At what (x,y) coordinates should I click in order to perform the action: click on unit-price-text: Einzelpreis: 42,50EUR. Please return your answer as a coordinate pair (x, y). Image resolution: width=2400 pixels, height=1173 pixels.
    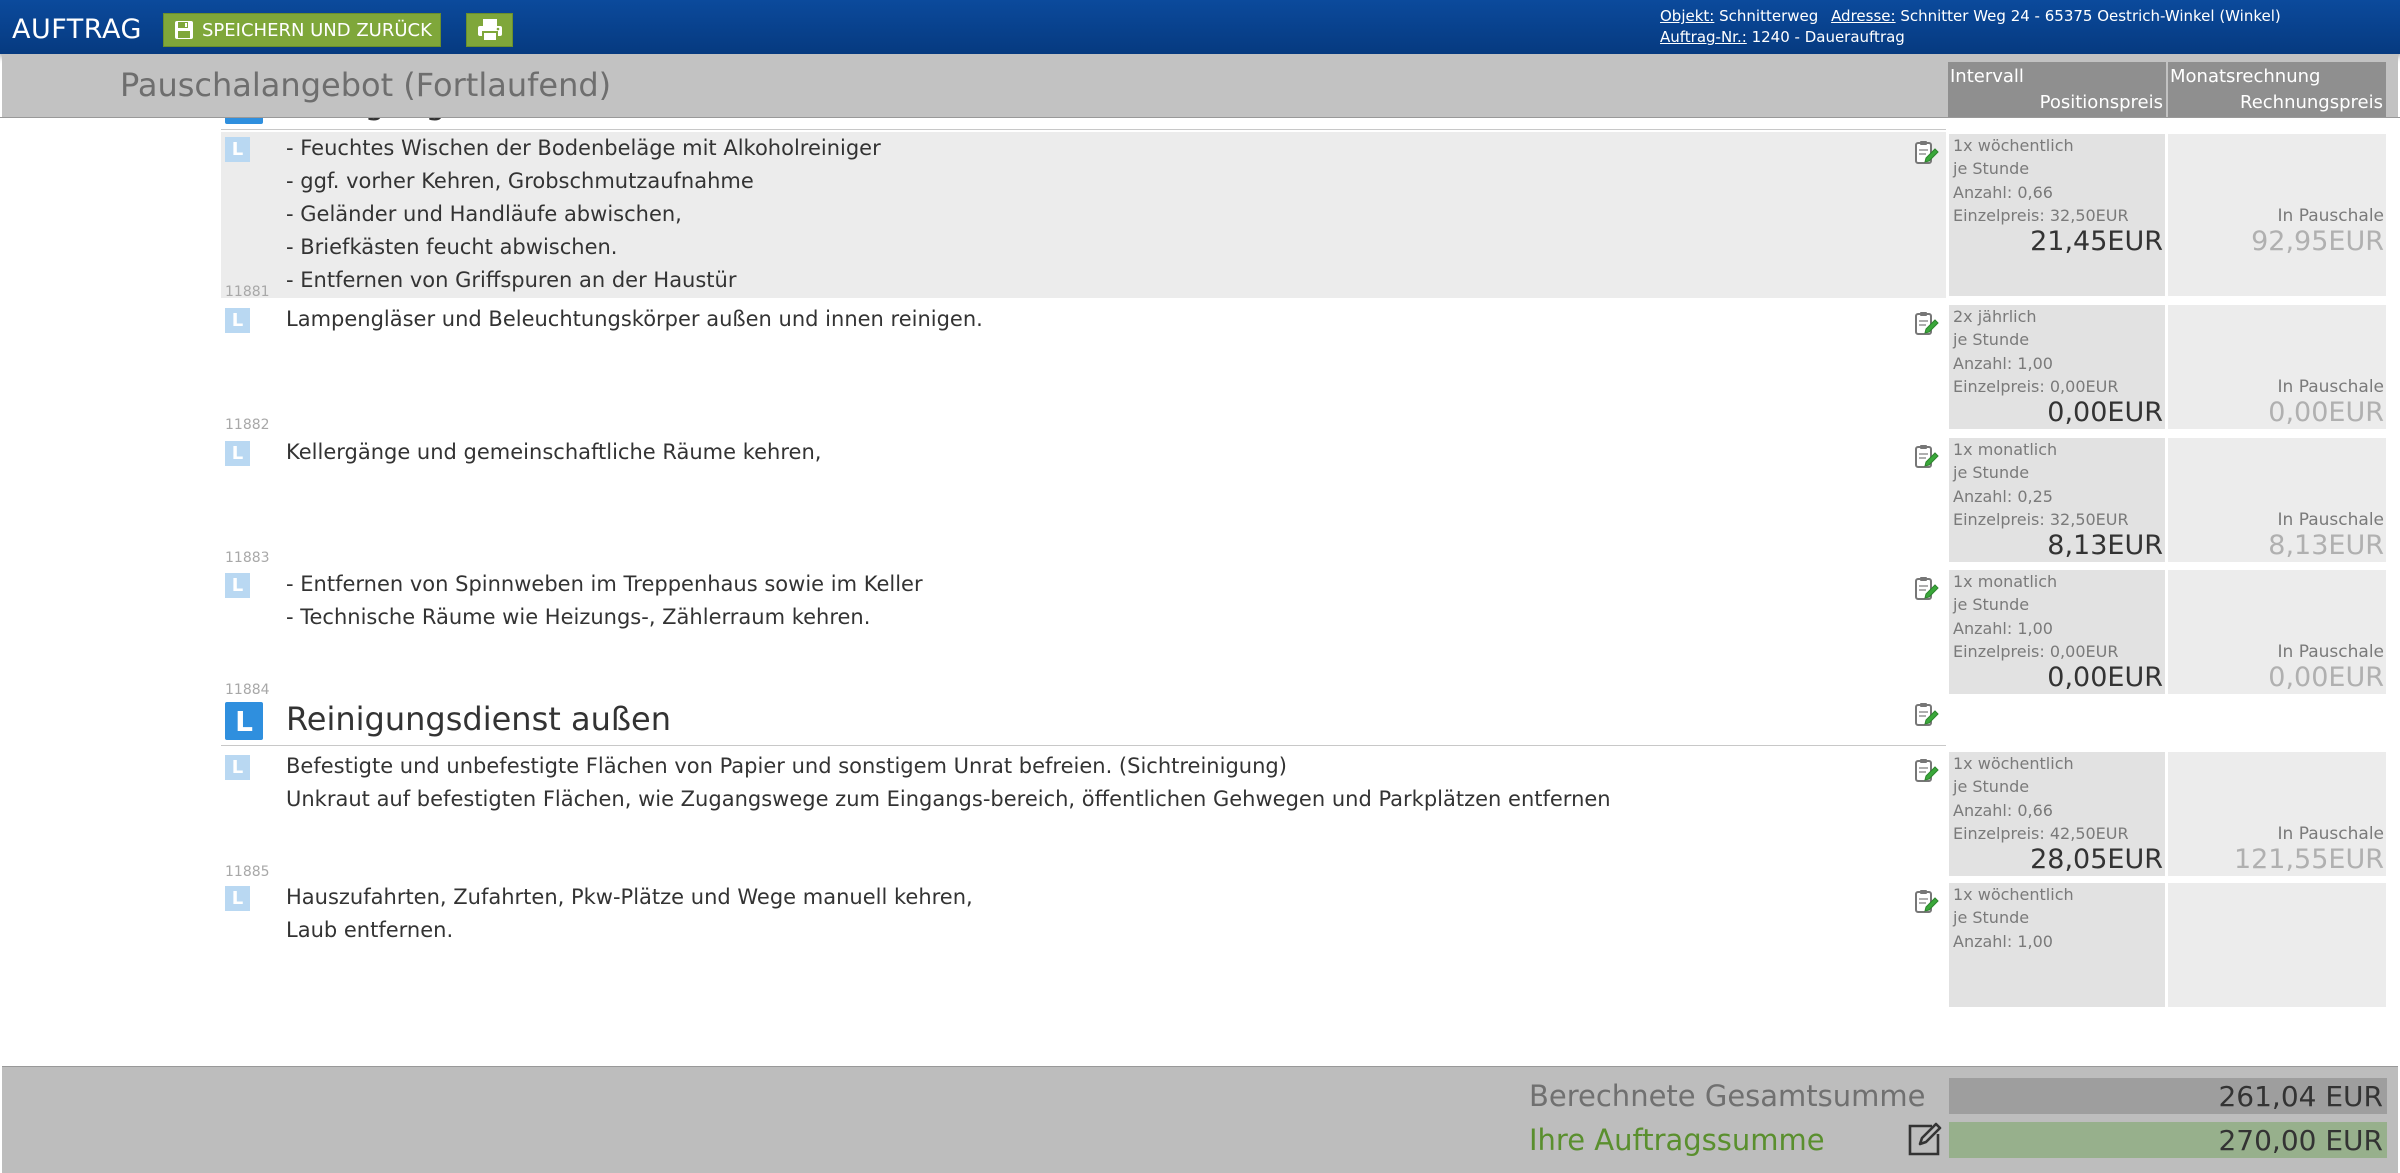
    Looking at the image, I should click on (2041, 833).